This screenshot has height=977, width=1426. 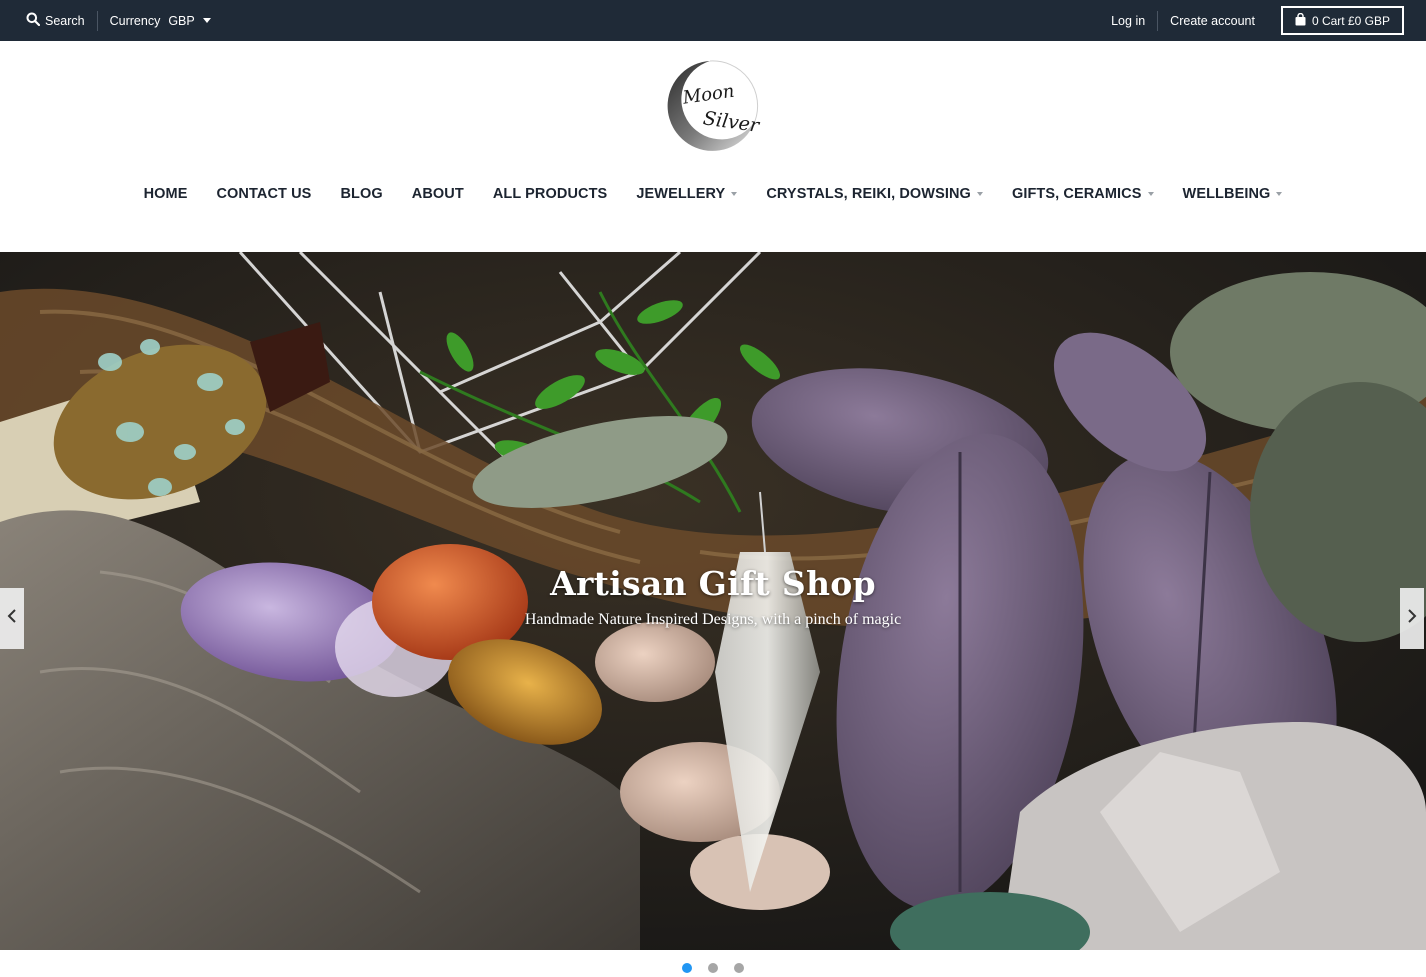 I want to click on nav-item-contact-us: CONTACT US, so click(x=263, y=194).